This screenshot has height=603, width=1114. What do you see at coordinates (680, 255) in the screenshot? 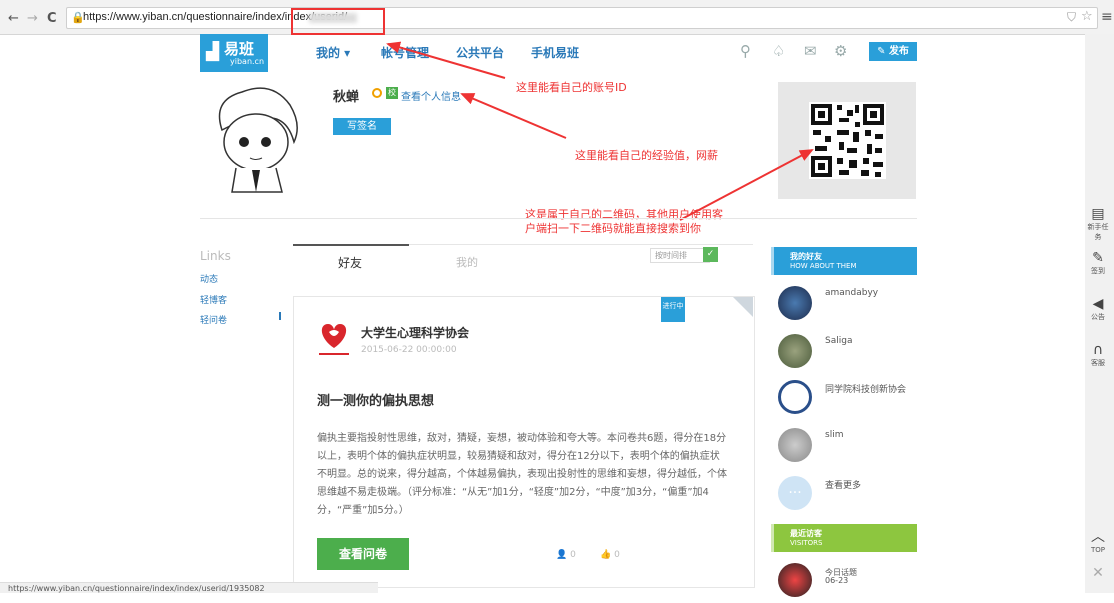
I see `sort-select: 按时间排` at bounding box center [680, 255].